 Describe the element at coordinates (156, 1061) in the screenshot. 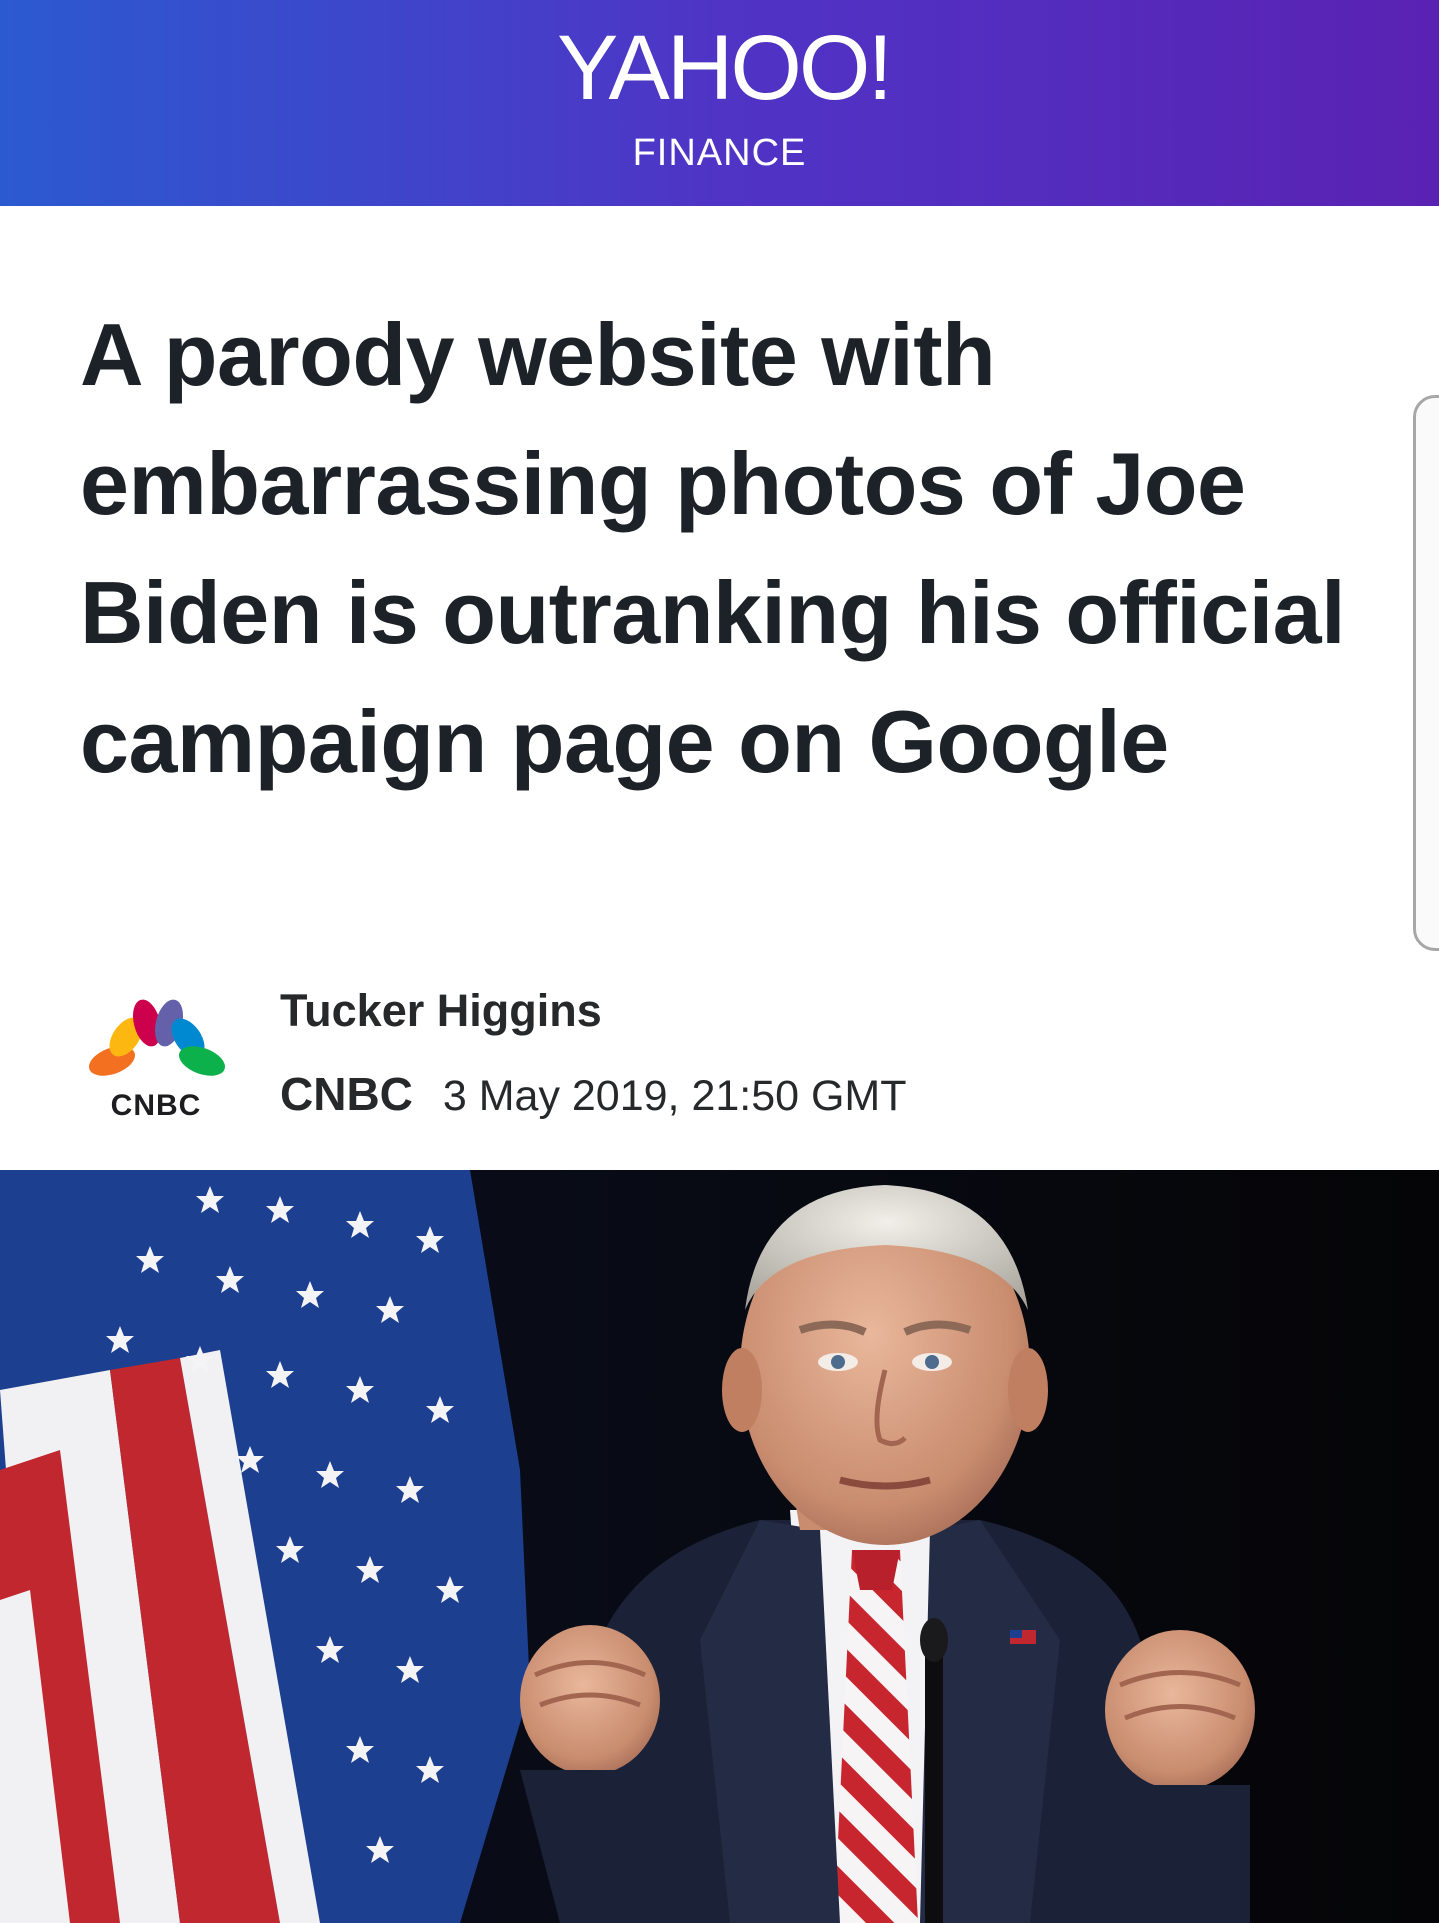

I see `cnbc-peacock-logo-icon: CNBC` at that location.